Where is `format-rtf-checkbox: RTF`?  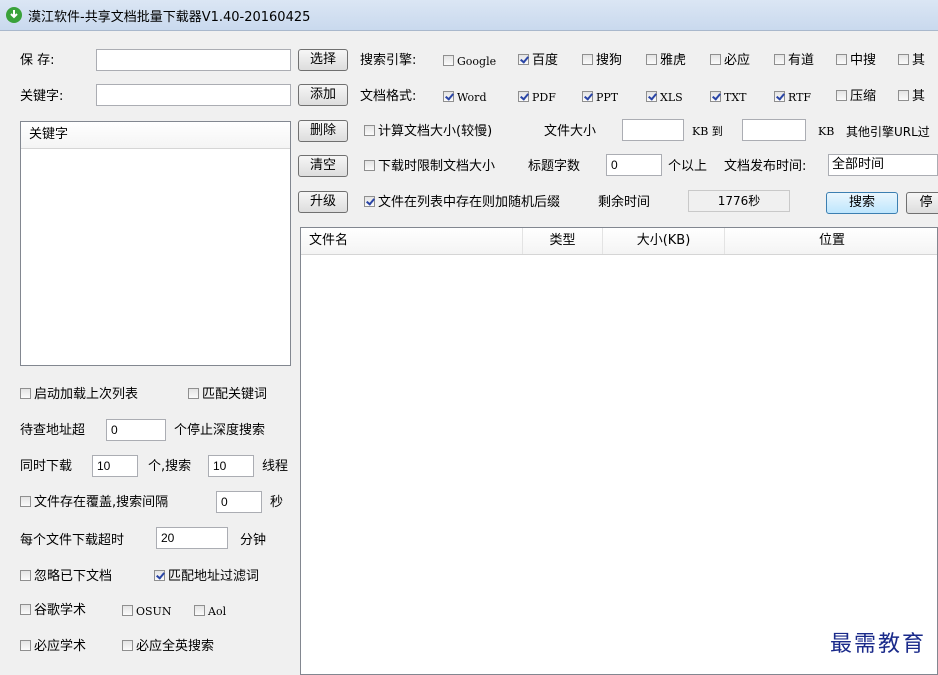
format-rtf-checkbox: RTF is located at coordinates (792, 98).